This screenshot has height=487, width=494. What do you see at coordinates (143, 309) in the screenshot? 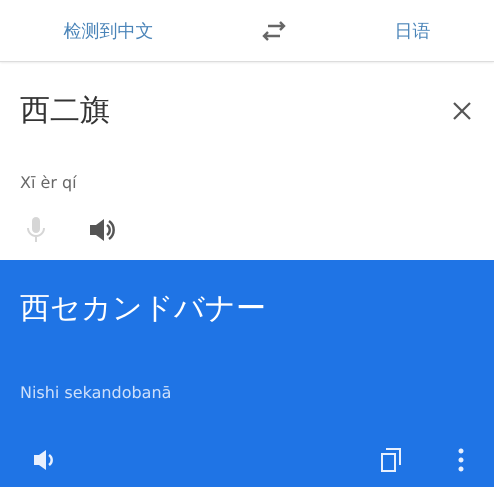
I see `translation-text: 西セカンドバナー` at bounding box center [143, 309].